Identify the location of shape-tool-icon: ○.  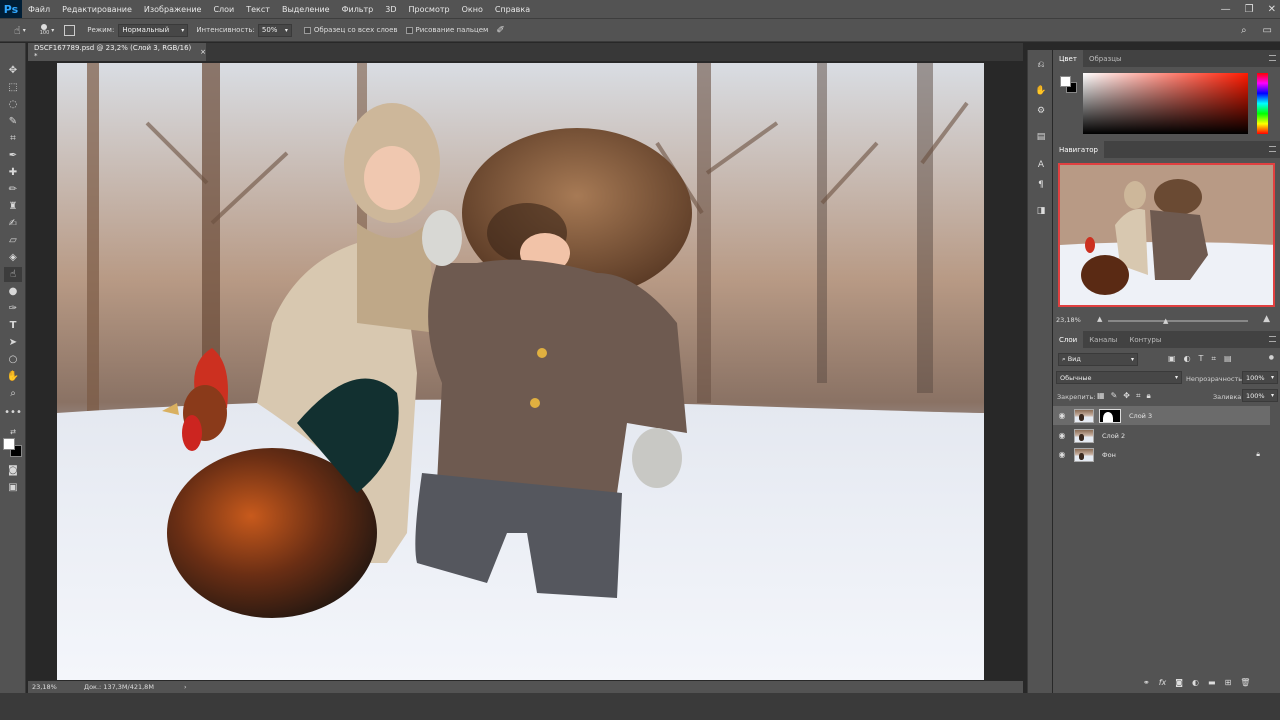
(13, 359).